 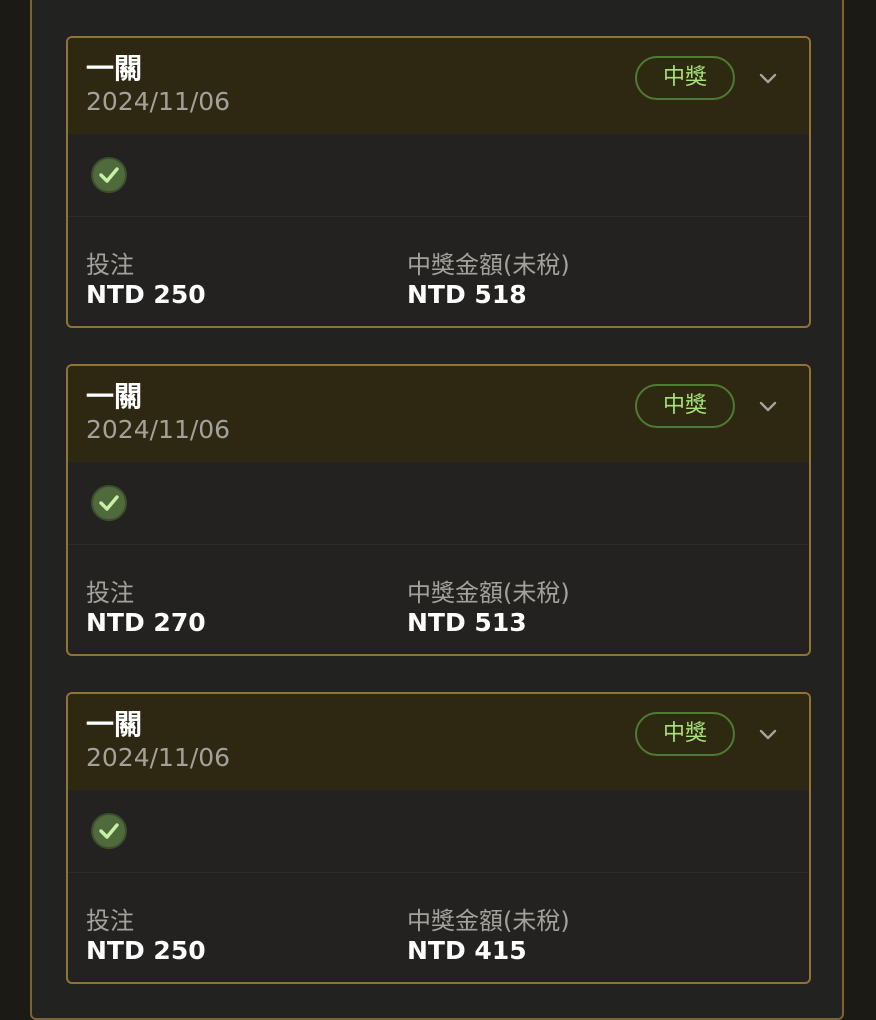 I want to click on payout-value: NTD 513, so click(x=467, y=622).